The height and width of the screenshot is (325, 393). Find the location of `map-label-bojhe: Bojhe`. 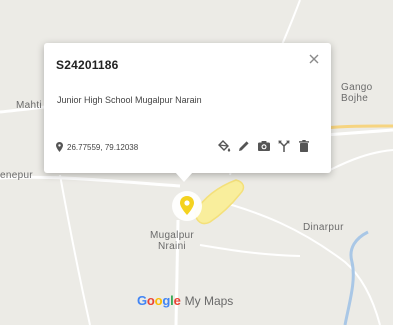

map-label-bojhe: Bojhe is located at coordinates (355, 98).